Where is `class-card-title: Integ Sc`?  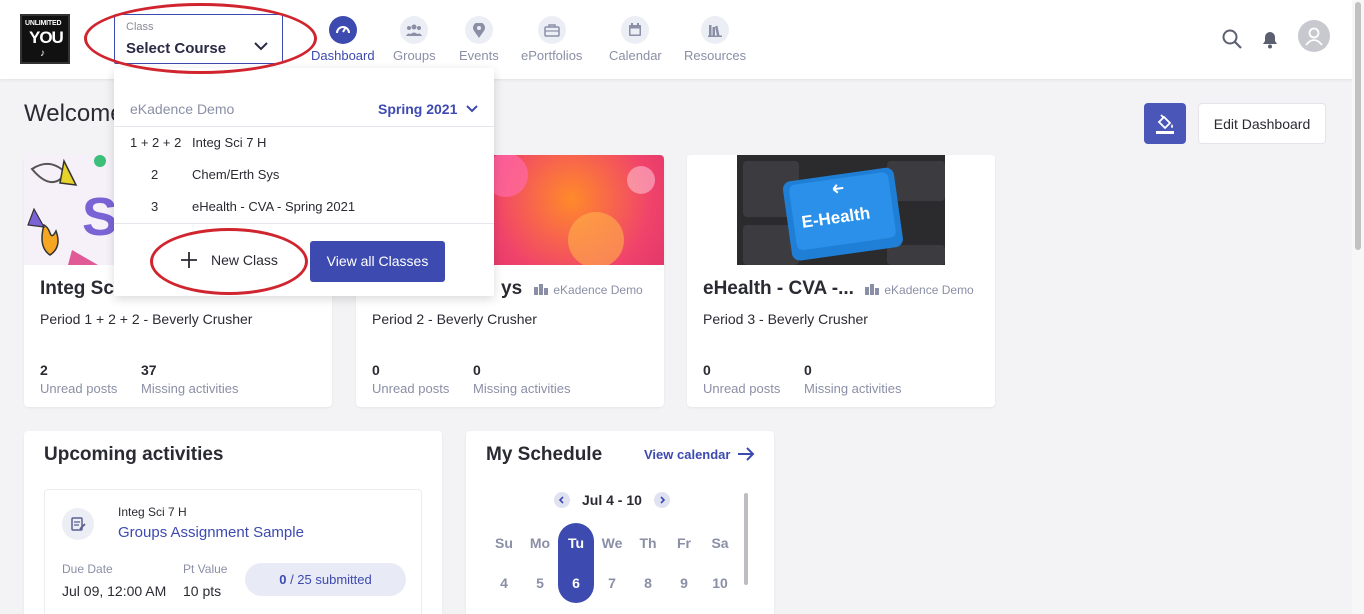 class-card-title: Integ Sc is located at coordinates (77, 289).